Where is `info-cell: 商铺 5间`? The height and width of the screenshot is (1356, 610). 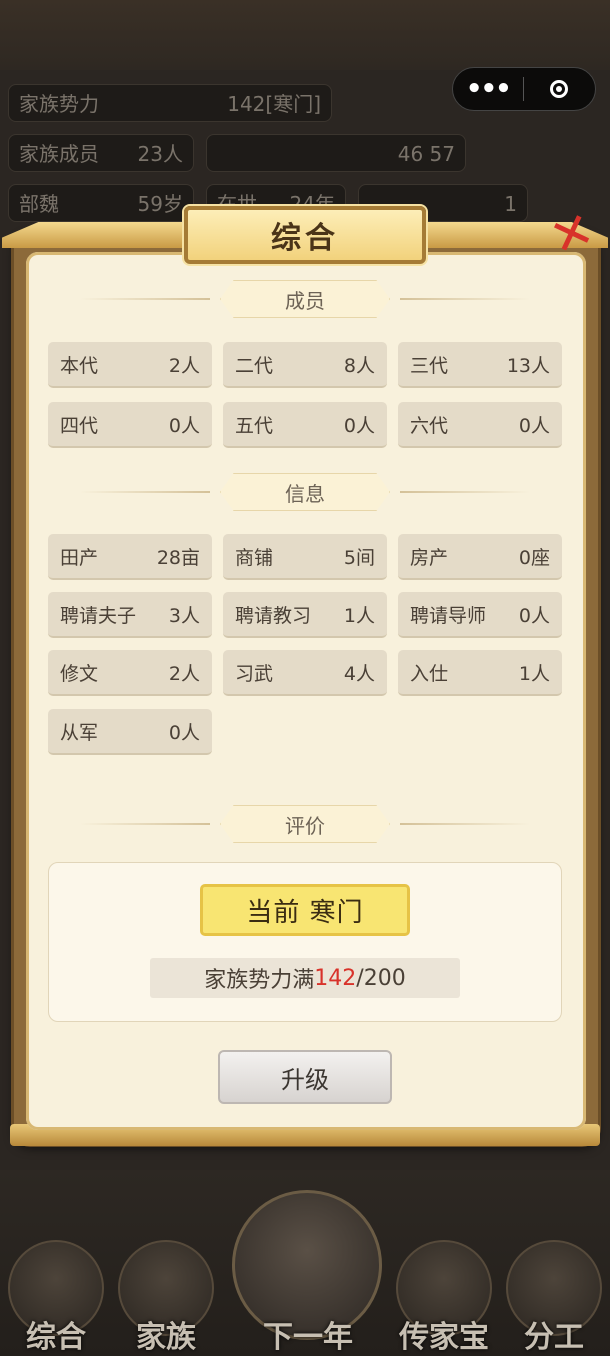 info-cell: 商铺 5间 is located at coordinates (305, 557).